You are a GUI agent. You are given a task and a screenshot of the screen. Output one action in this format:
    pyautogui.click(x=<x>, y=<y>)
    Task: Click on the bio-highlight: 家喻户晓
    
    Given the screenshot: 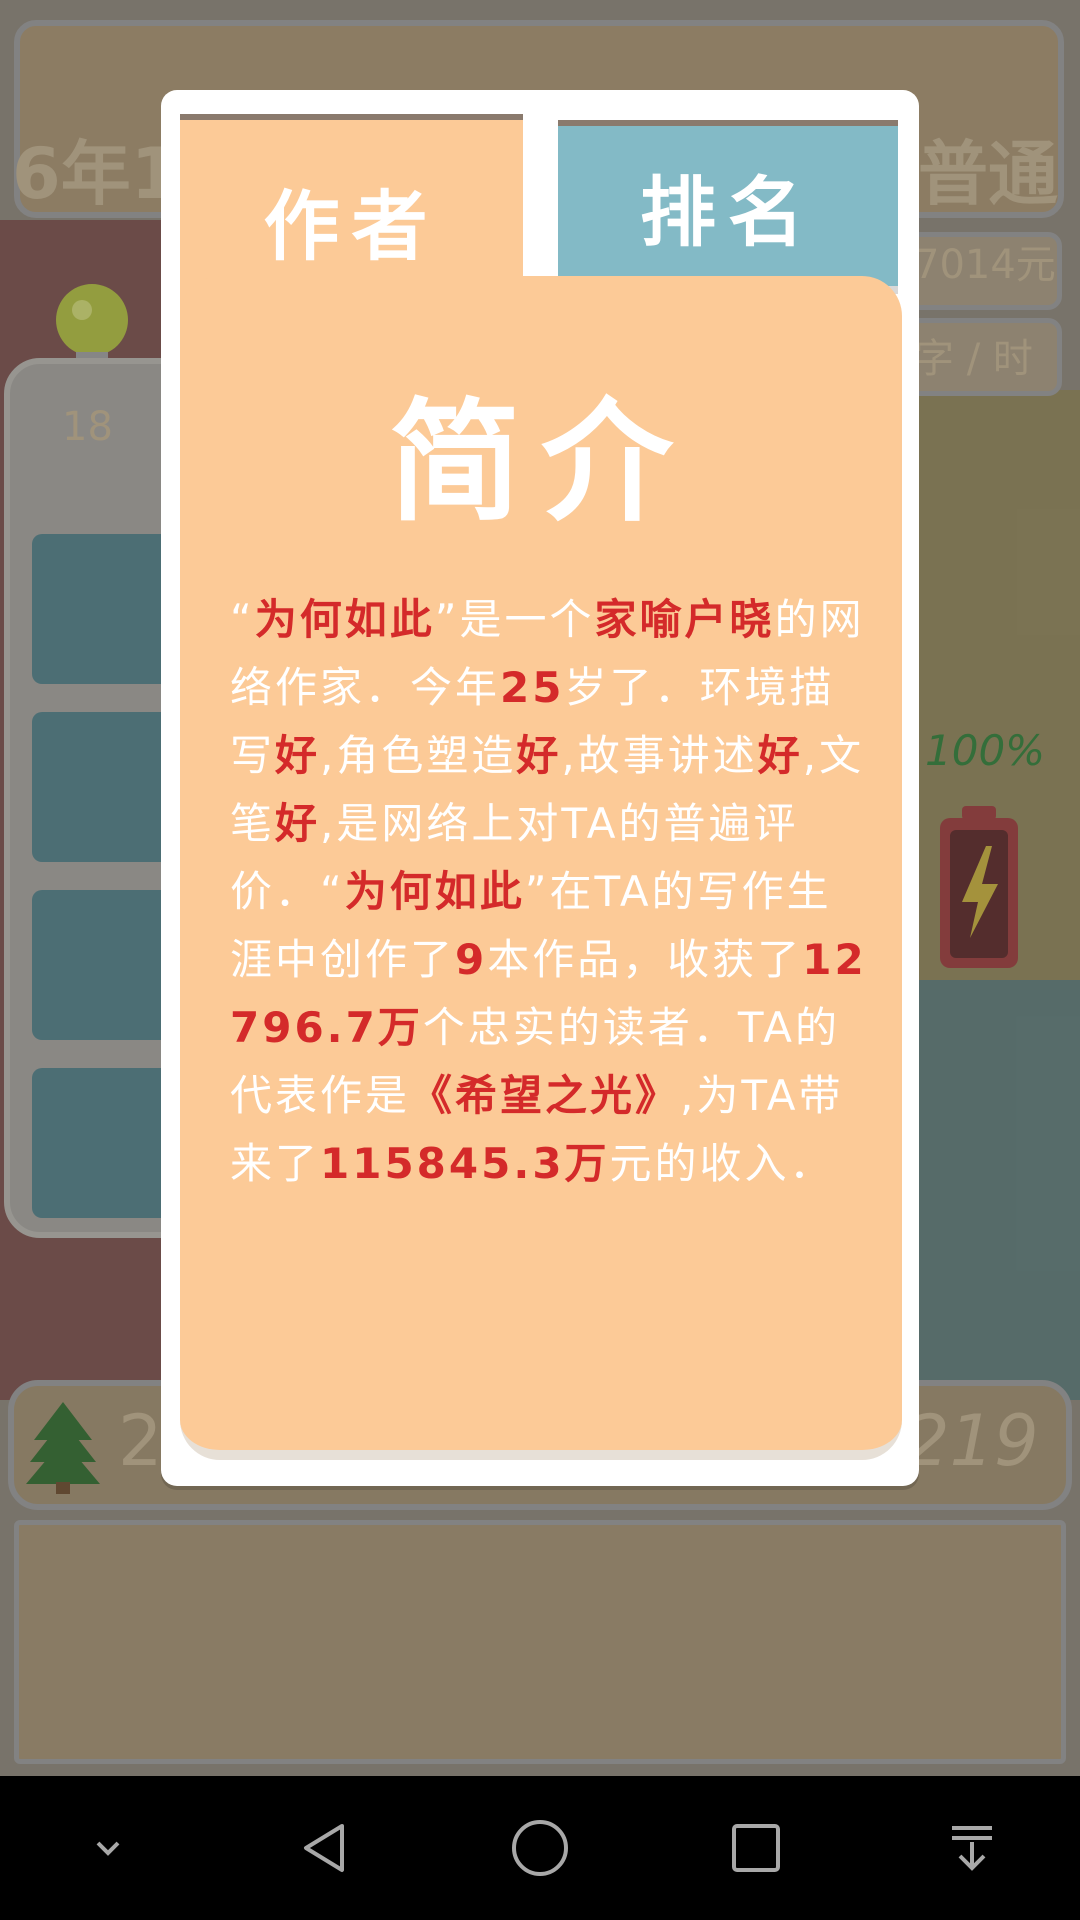 What is the action you would take?
    pyautogui.click(x=684, y=619)
    